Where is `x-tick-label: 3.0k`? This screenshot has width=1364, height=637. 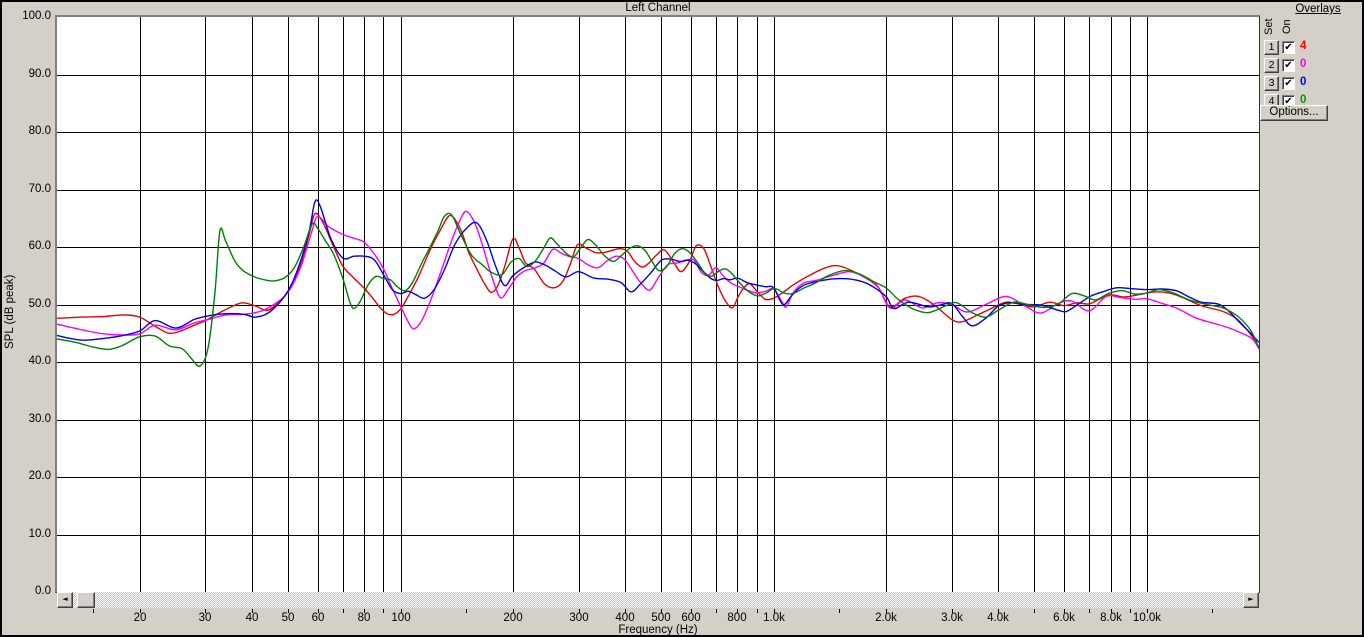 x-tick-label: 3.0k is located at coordinates (952, 618).